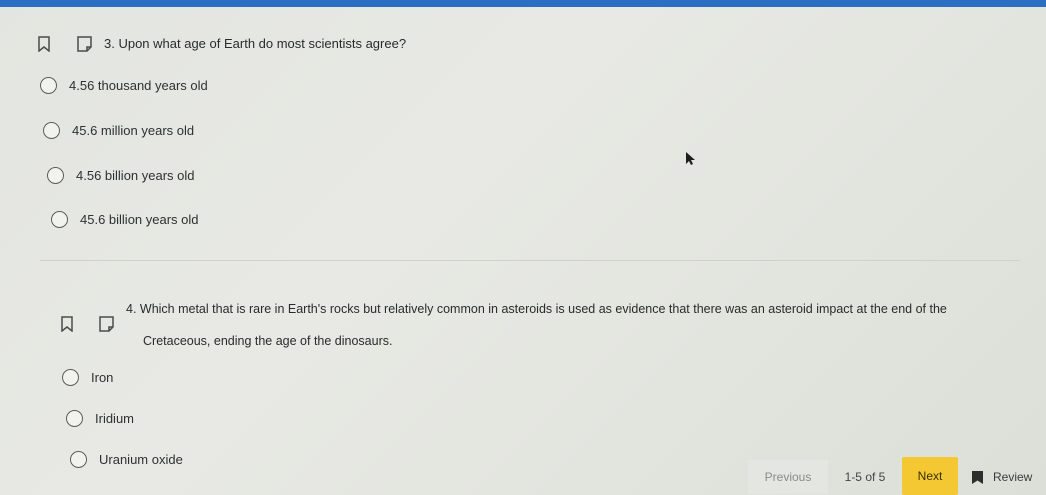 The height and width of the screenshot is (495, 1046). I want to click on question-4-option-1: Iron, so click(87, 377).